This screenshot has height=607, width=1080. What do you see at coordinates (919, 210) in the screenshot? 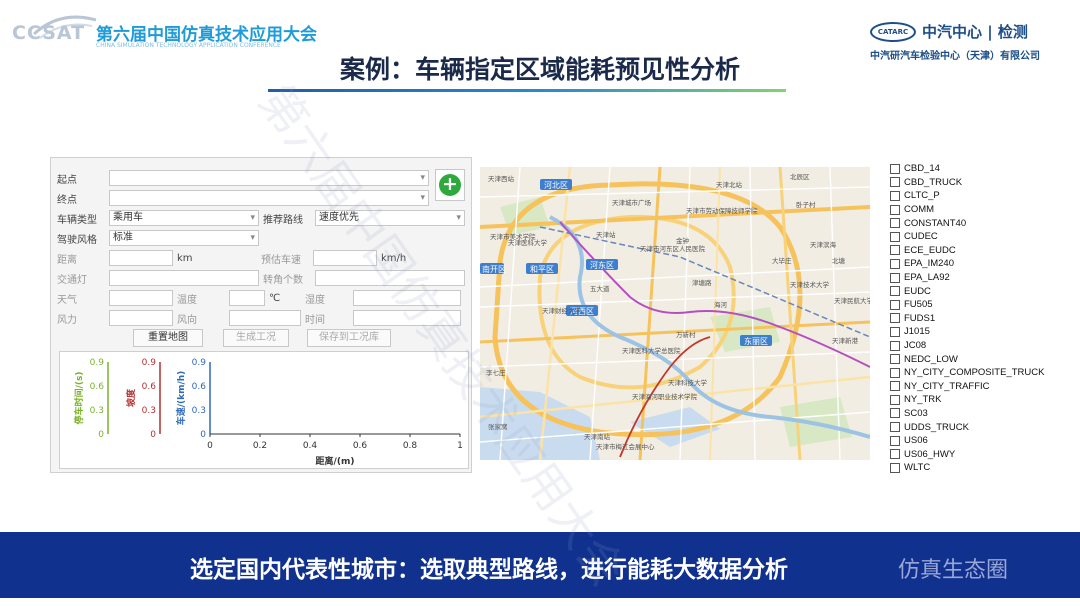
I see `cycle-label: COMM` at bounding box center [919, 210].